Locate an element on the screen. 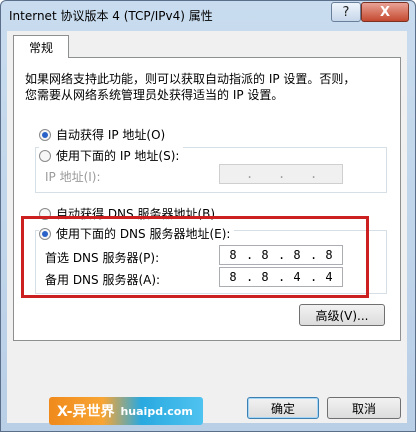 Image resolution: width=416 pixels, height=432 pixels. auto-dns-option: 自动获得 DNS 服务器地址(B) is located at coordinates (127, 213).